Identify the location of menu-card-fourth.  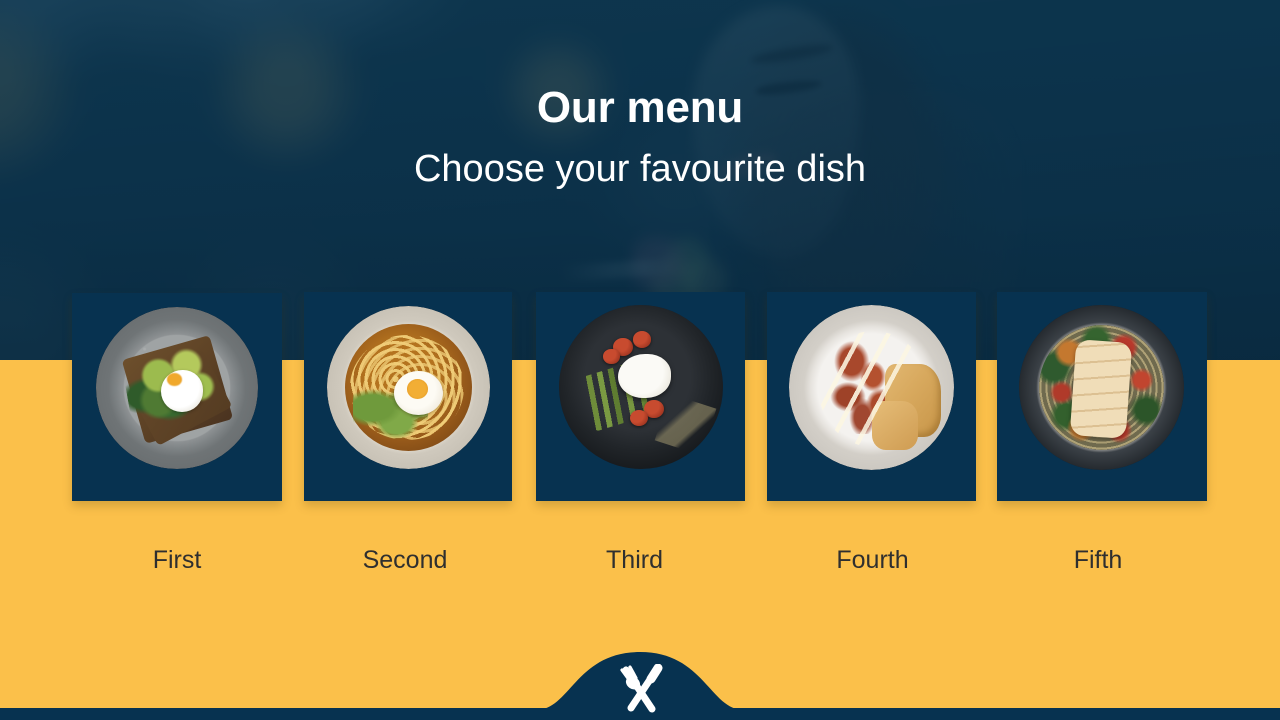
(871, 396).